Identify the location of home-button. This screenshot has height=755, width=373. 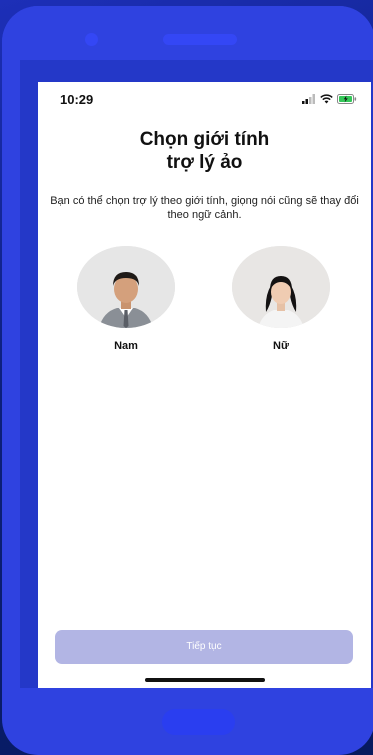
(198, 722).